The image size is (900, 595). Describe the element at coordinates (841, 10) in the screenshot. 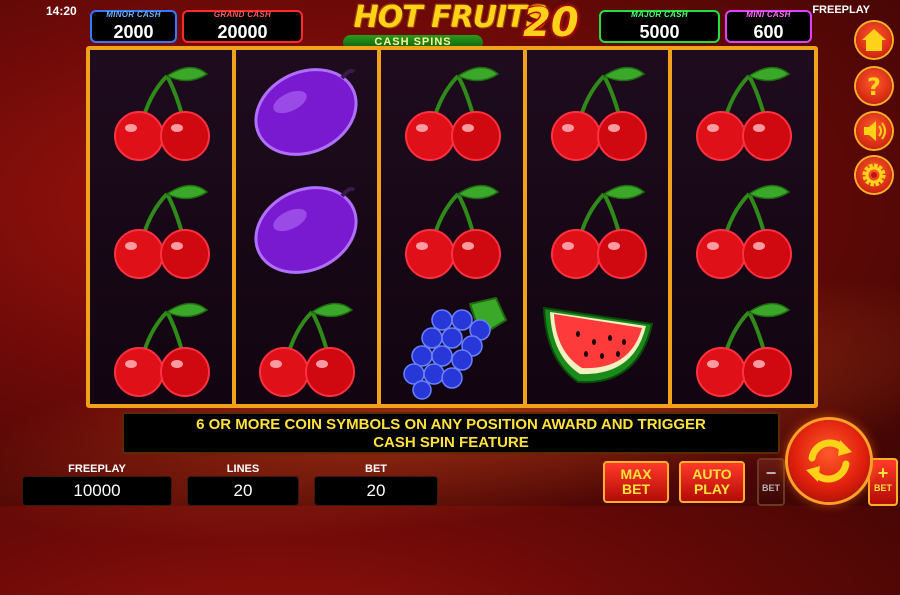

I see `mode-indicator: FREEPLAY` at that location.